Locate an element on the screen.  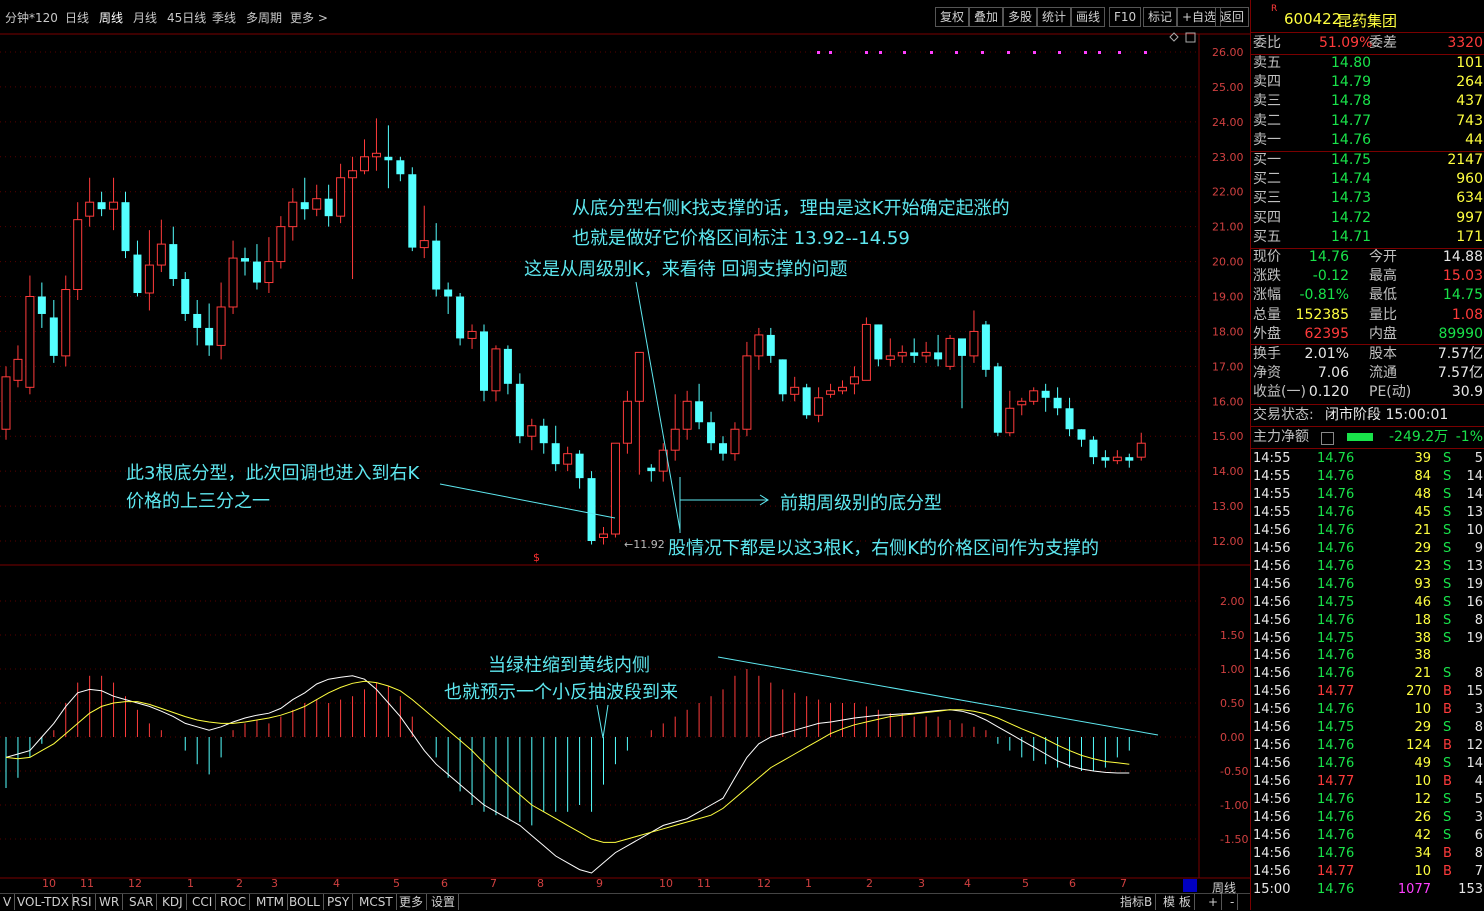
annotation-prior-fractal: 前期周级别的底分型 is located at coordinates (861, 503).